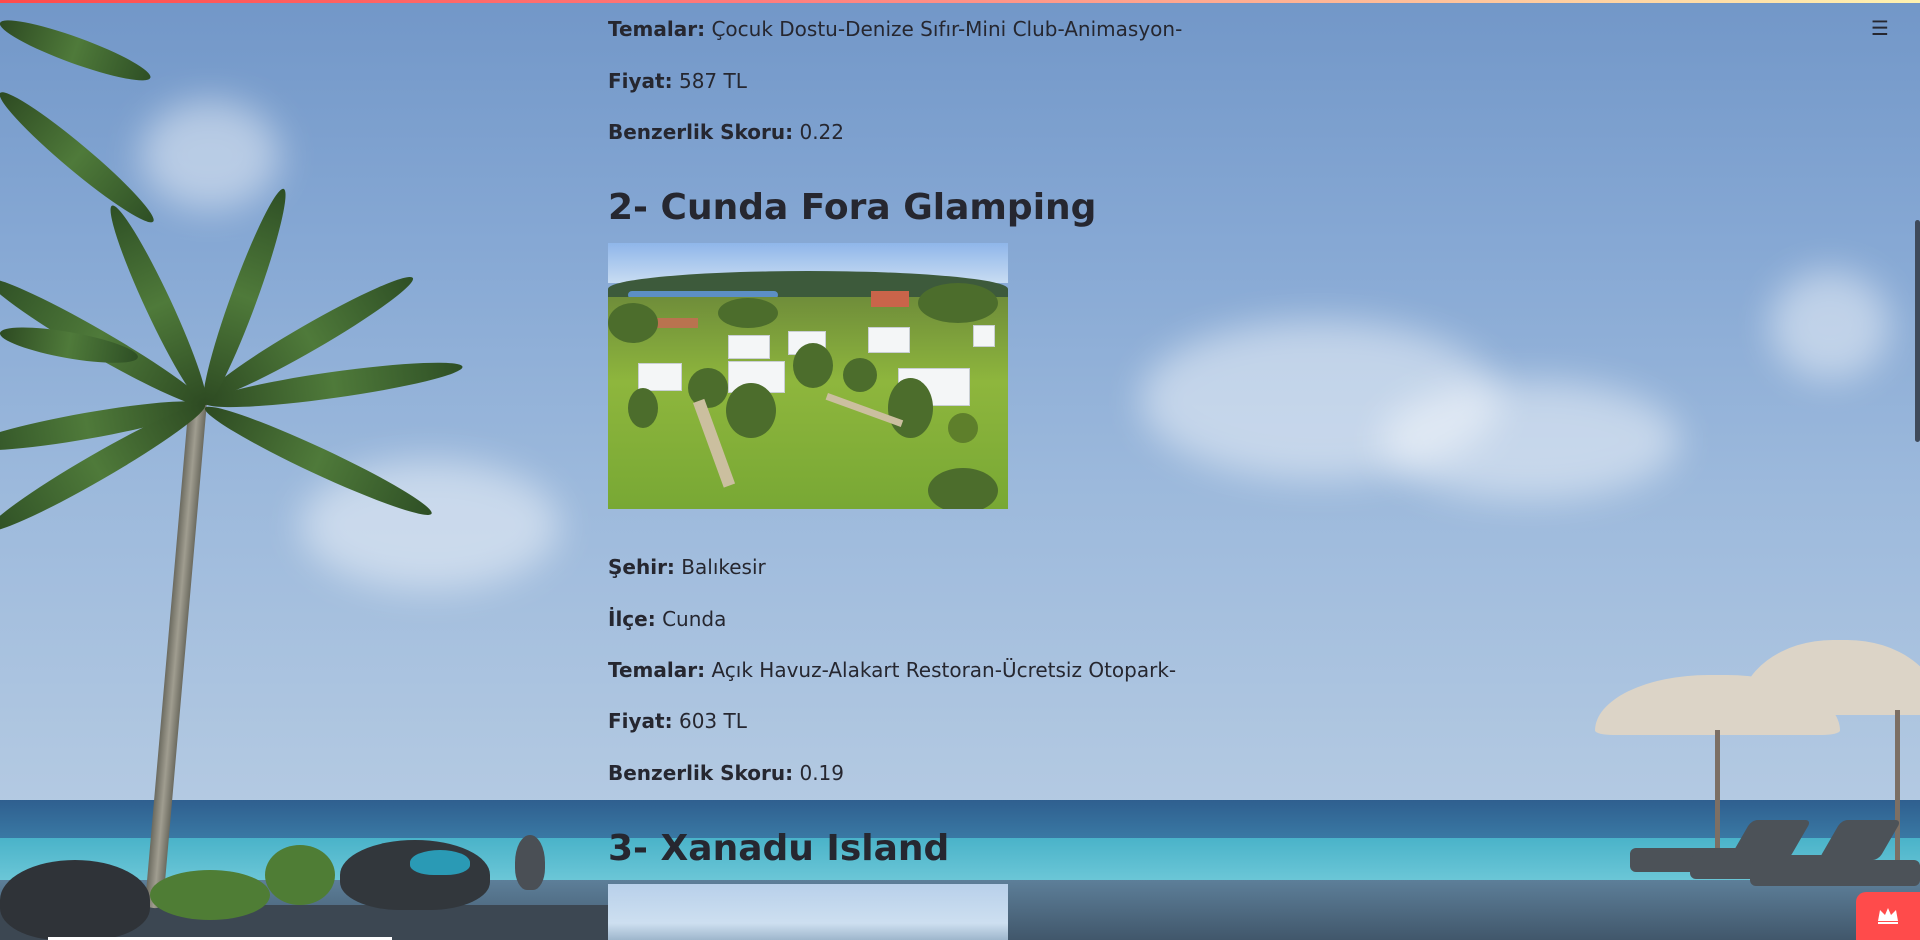 The height and width of the screenshot is (940, 1920). What do you see at coordinates (821, 132) in the screenshot?
I see `field-value: 0.22` at bounding box center [821, 132].